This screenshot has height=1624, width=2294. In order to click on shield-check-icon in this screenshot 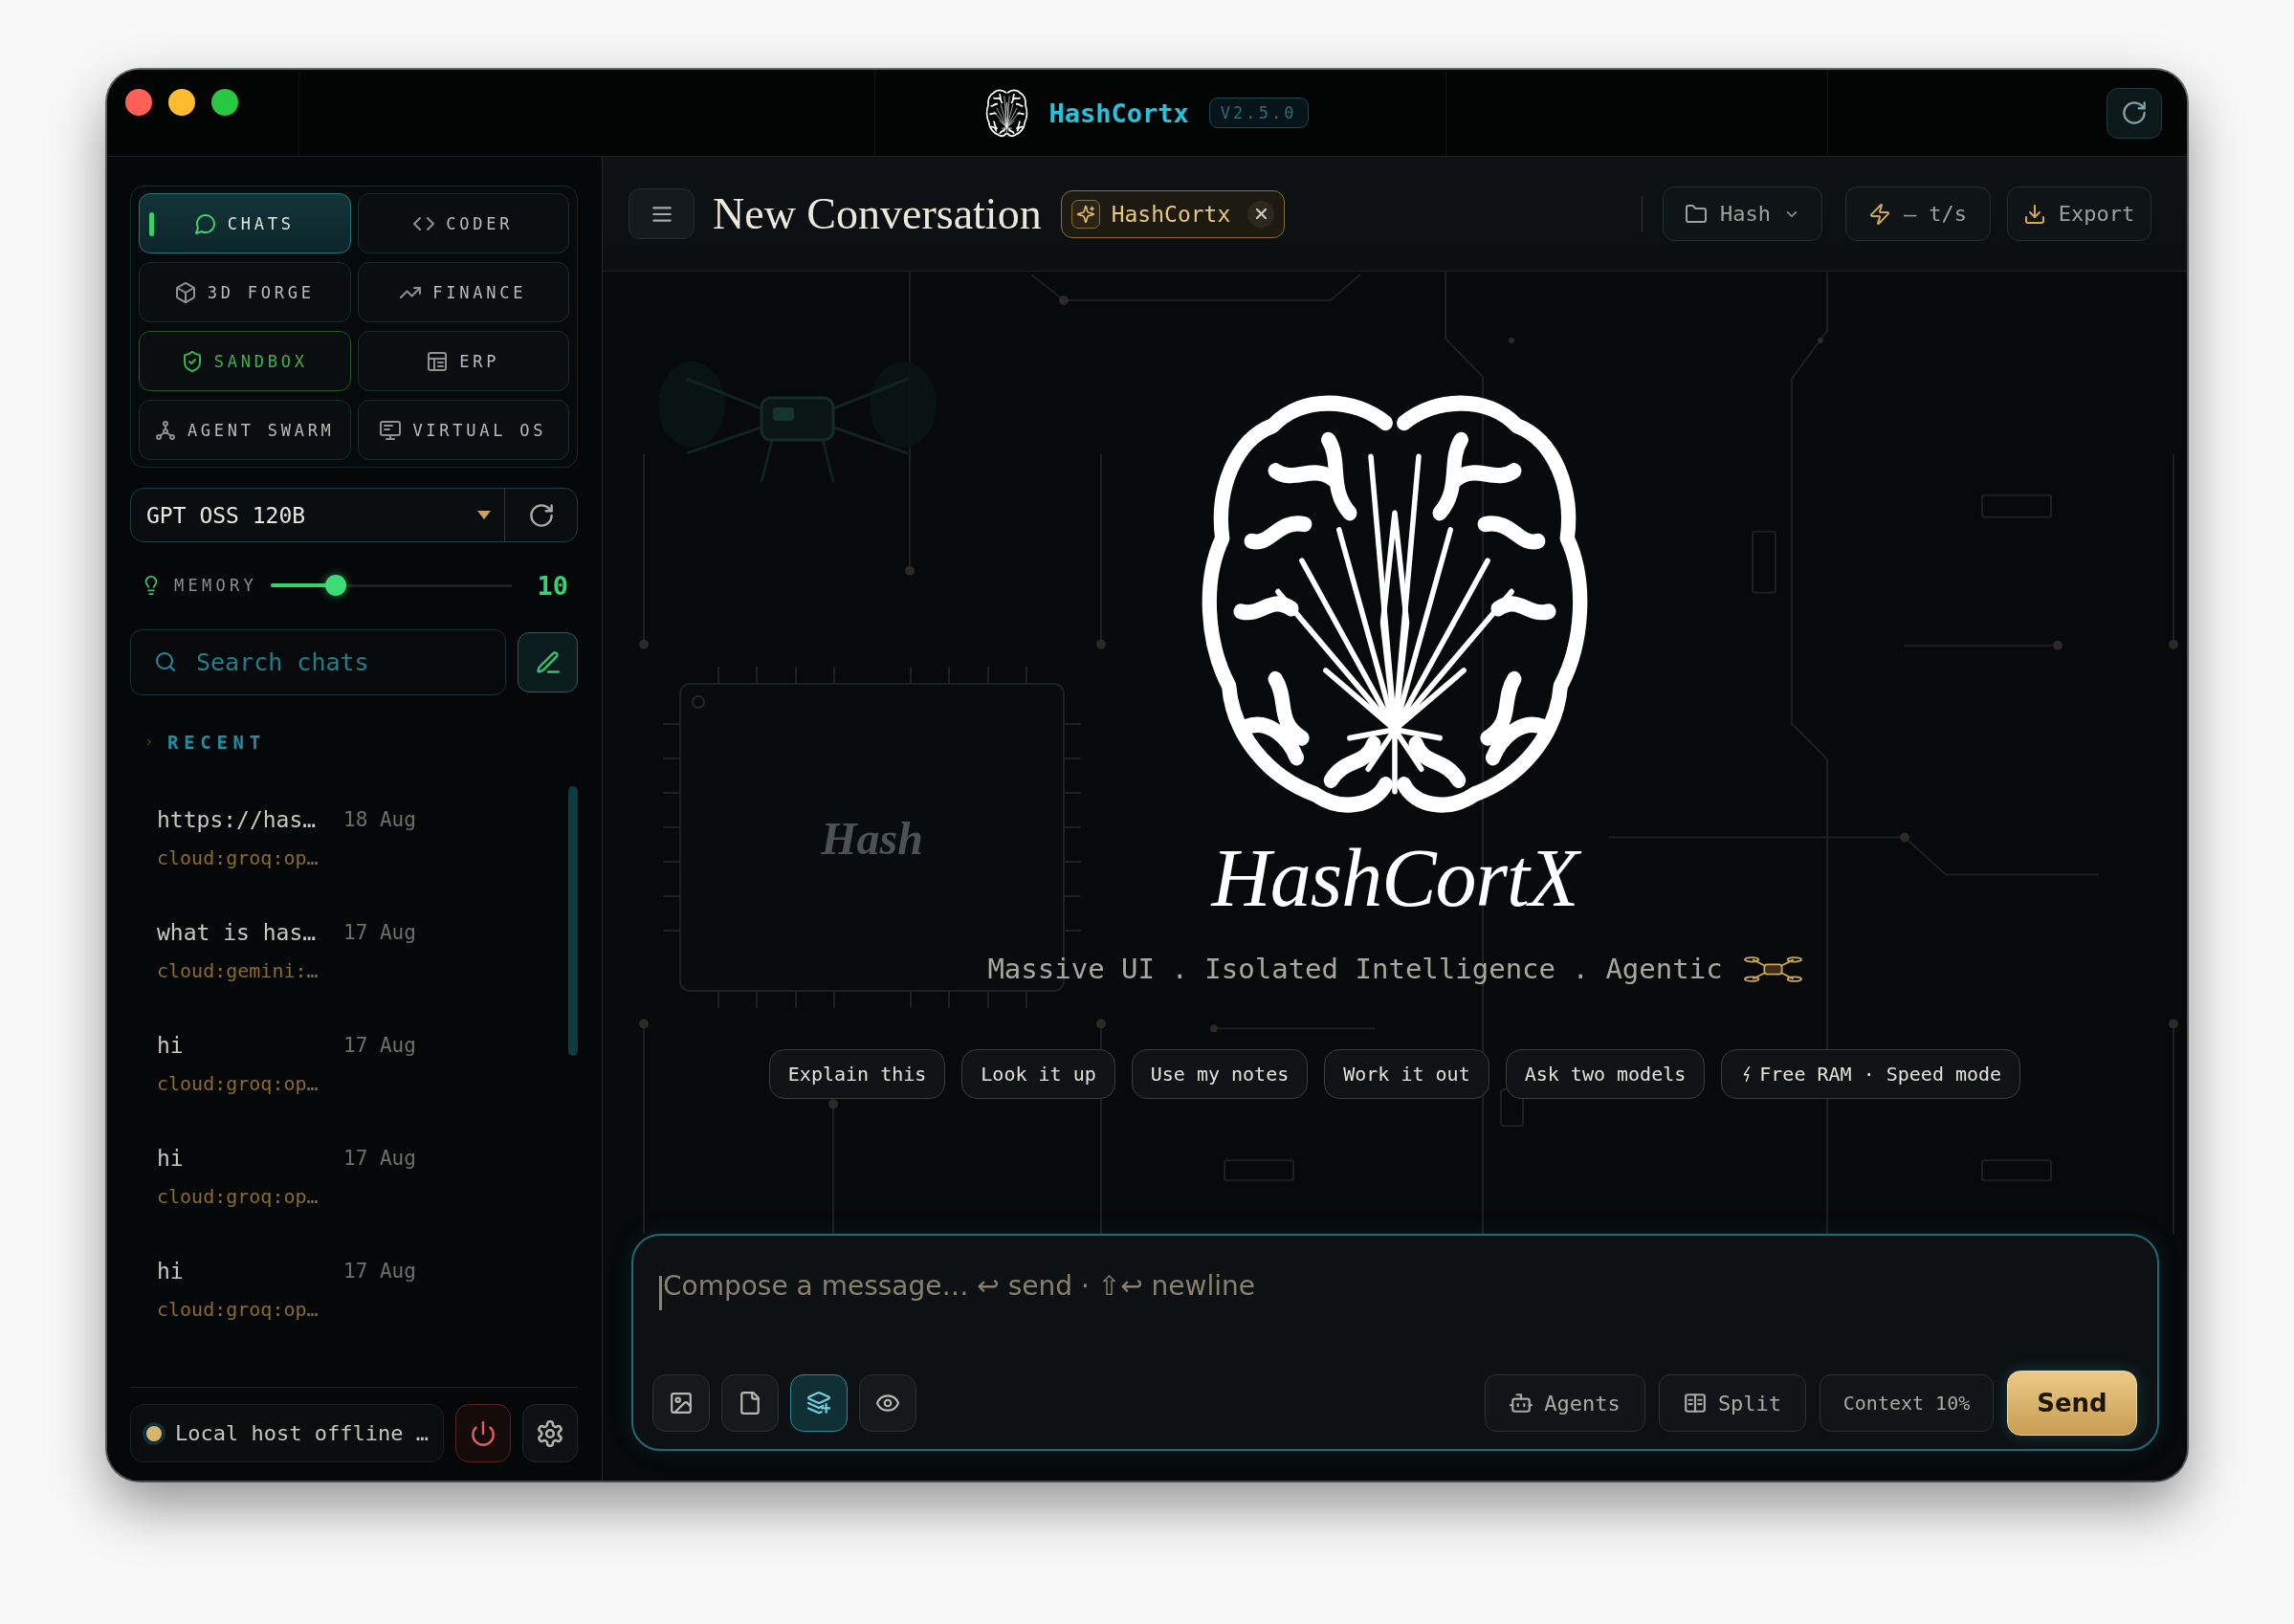, I will do `click(192, 361)`.